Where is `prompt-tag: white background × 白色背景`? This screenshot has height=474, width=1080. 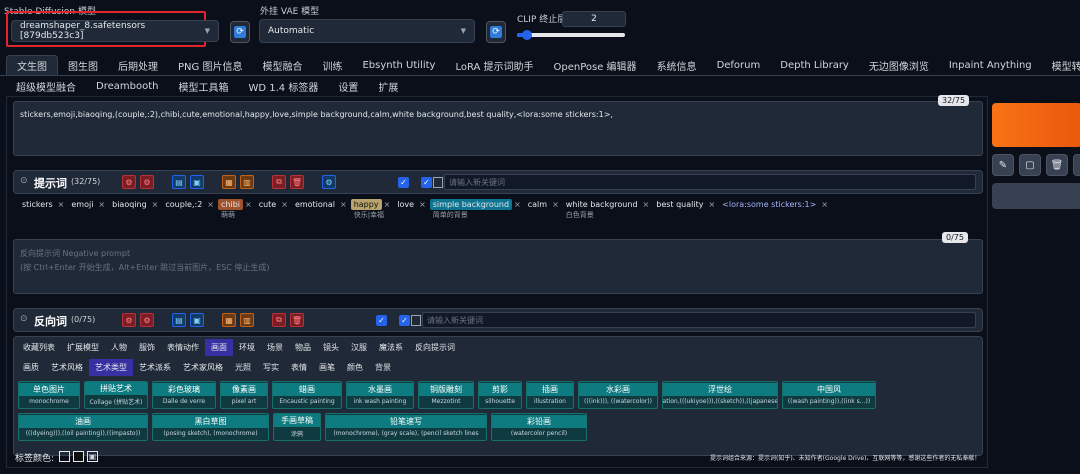 prompt-tag: white background × 白色背景 is located at coordinates (606, 209).